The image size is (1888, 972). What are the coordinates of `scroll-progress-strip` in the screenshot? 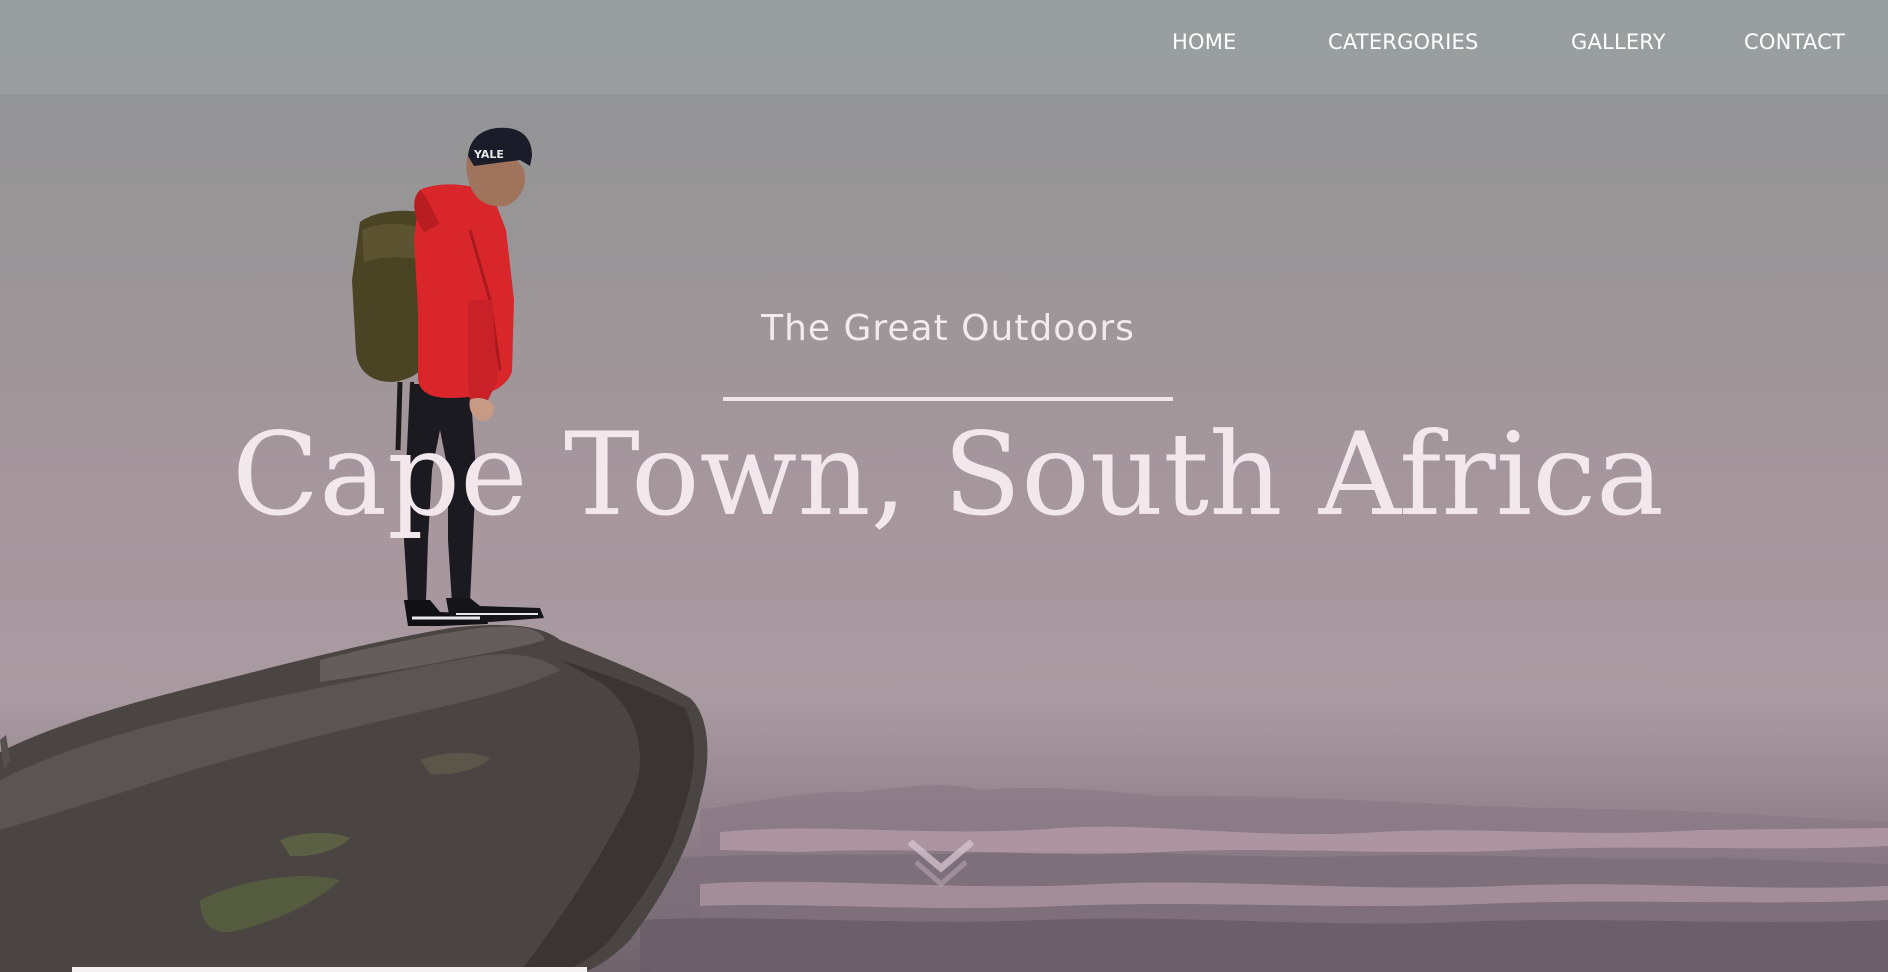 It's located at (329, 969).